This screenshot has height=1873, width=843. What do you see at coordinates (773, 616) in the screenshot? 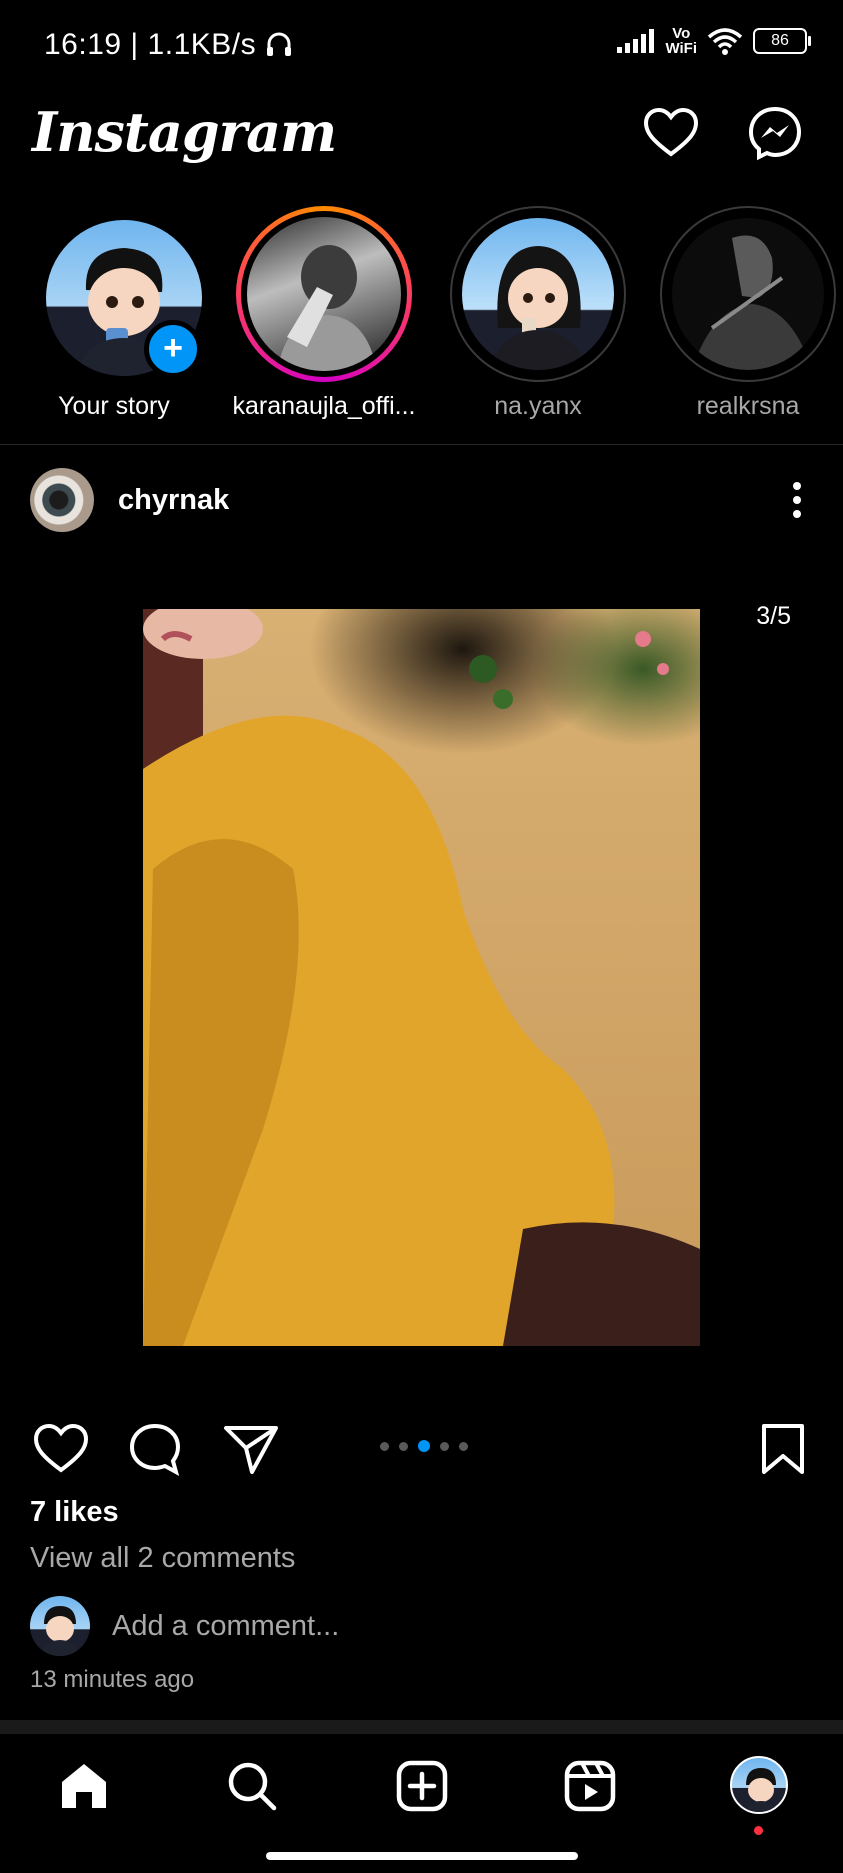
I see `carousel-counter: 3/5` at bounding box center [773, 616].